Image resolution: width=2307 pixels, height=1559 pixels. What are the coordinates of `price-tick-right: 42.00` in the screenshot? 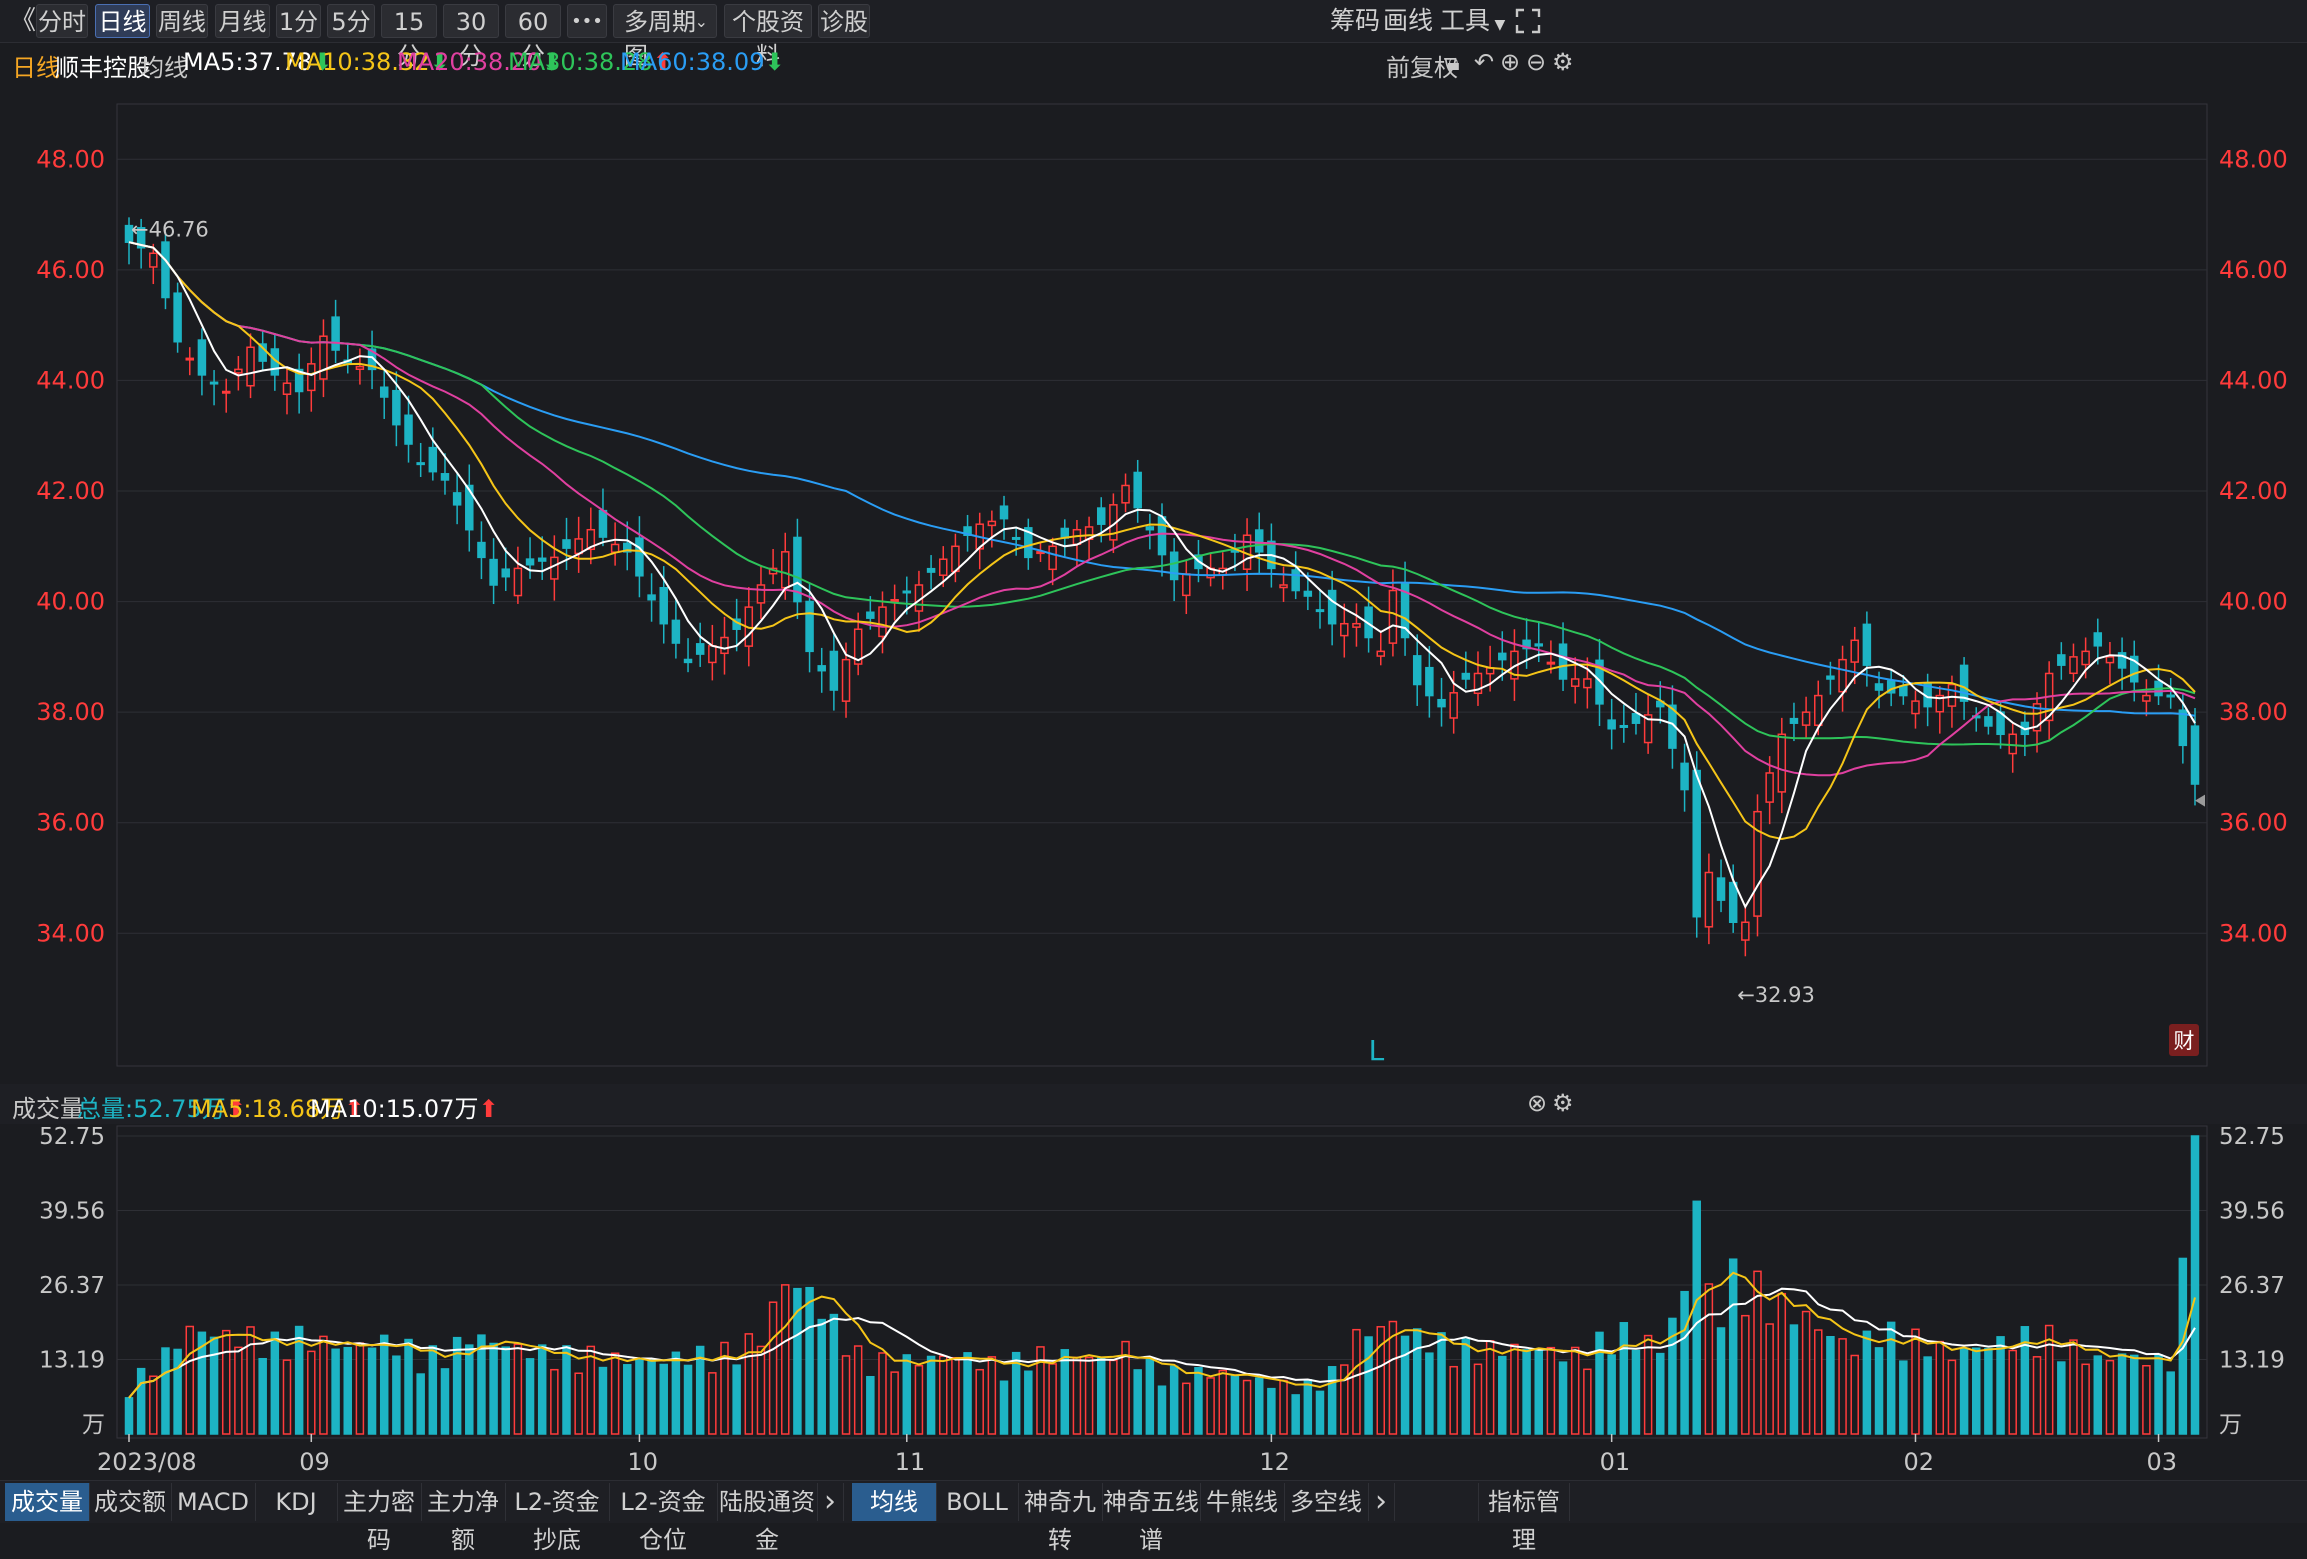 It's located at (2253, 491).